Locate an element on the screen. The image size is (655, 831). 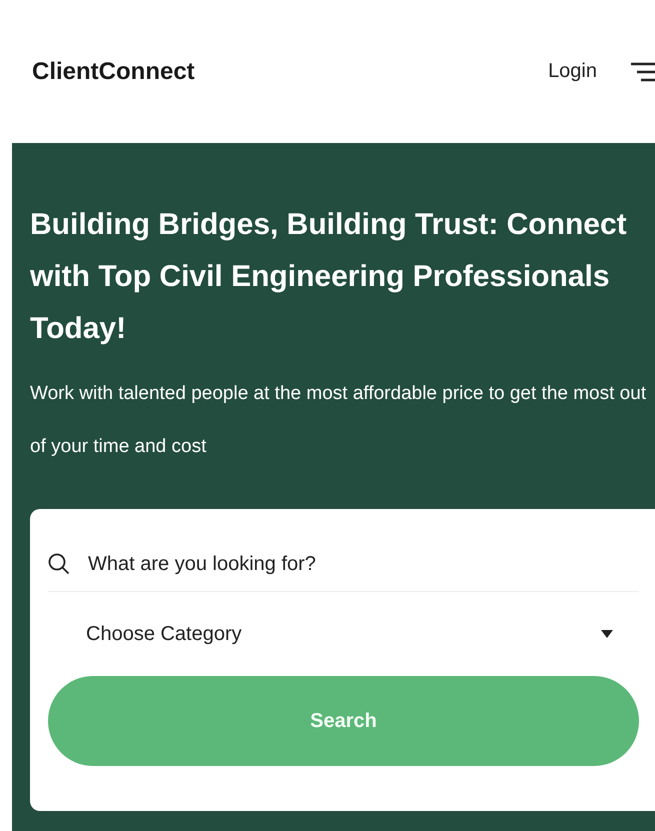
search-field: What are you looking for? is located at coordinates (362, 564).